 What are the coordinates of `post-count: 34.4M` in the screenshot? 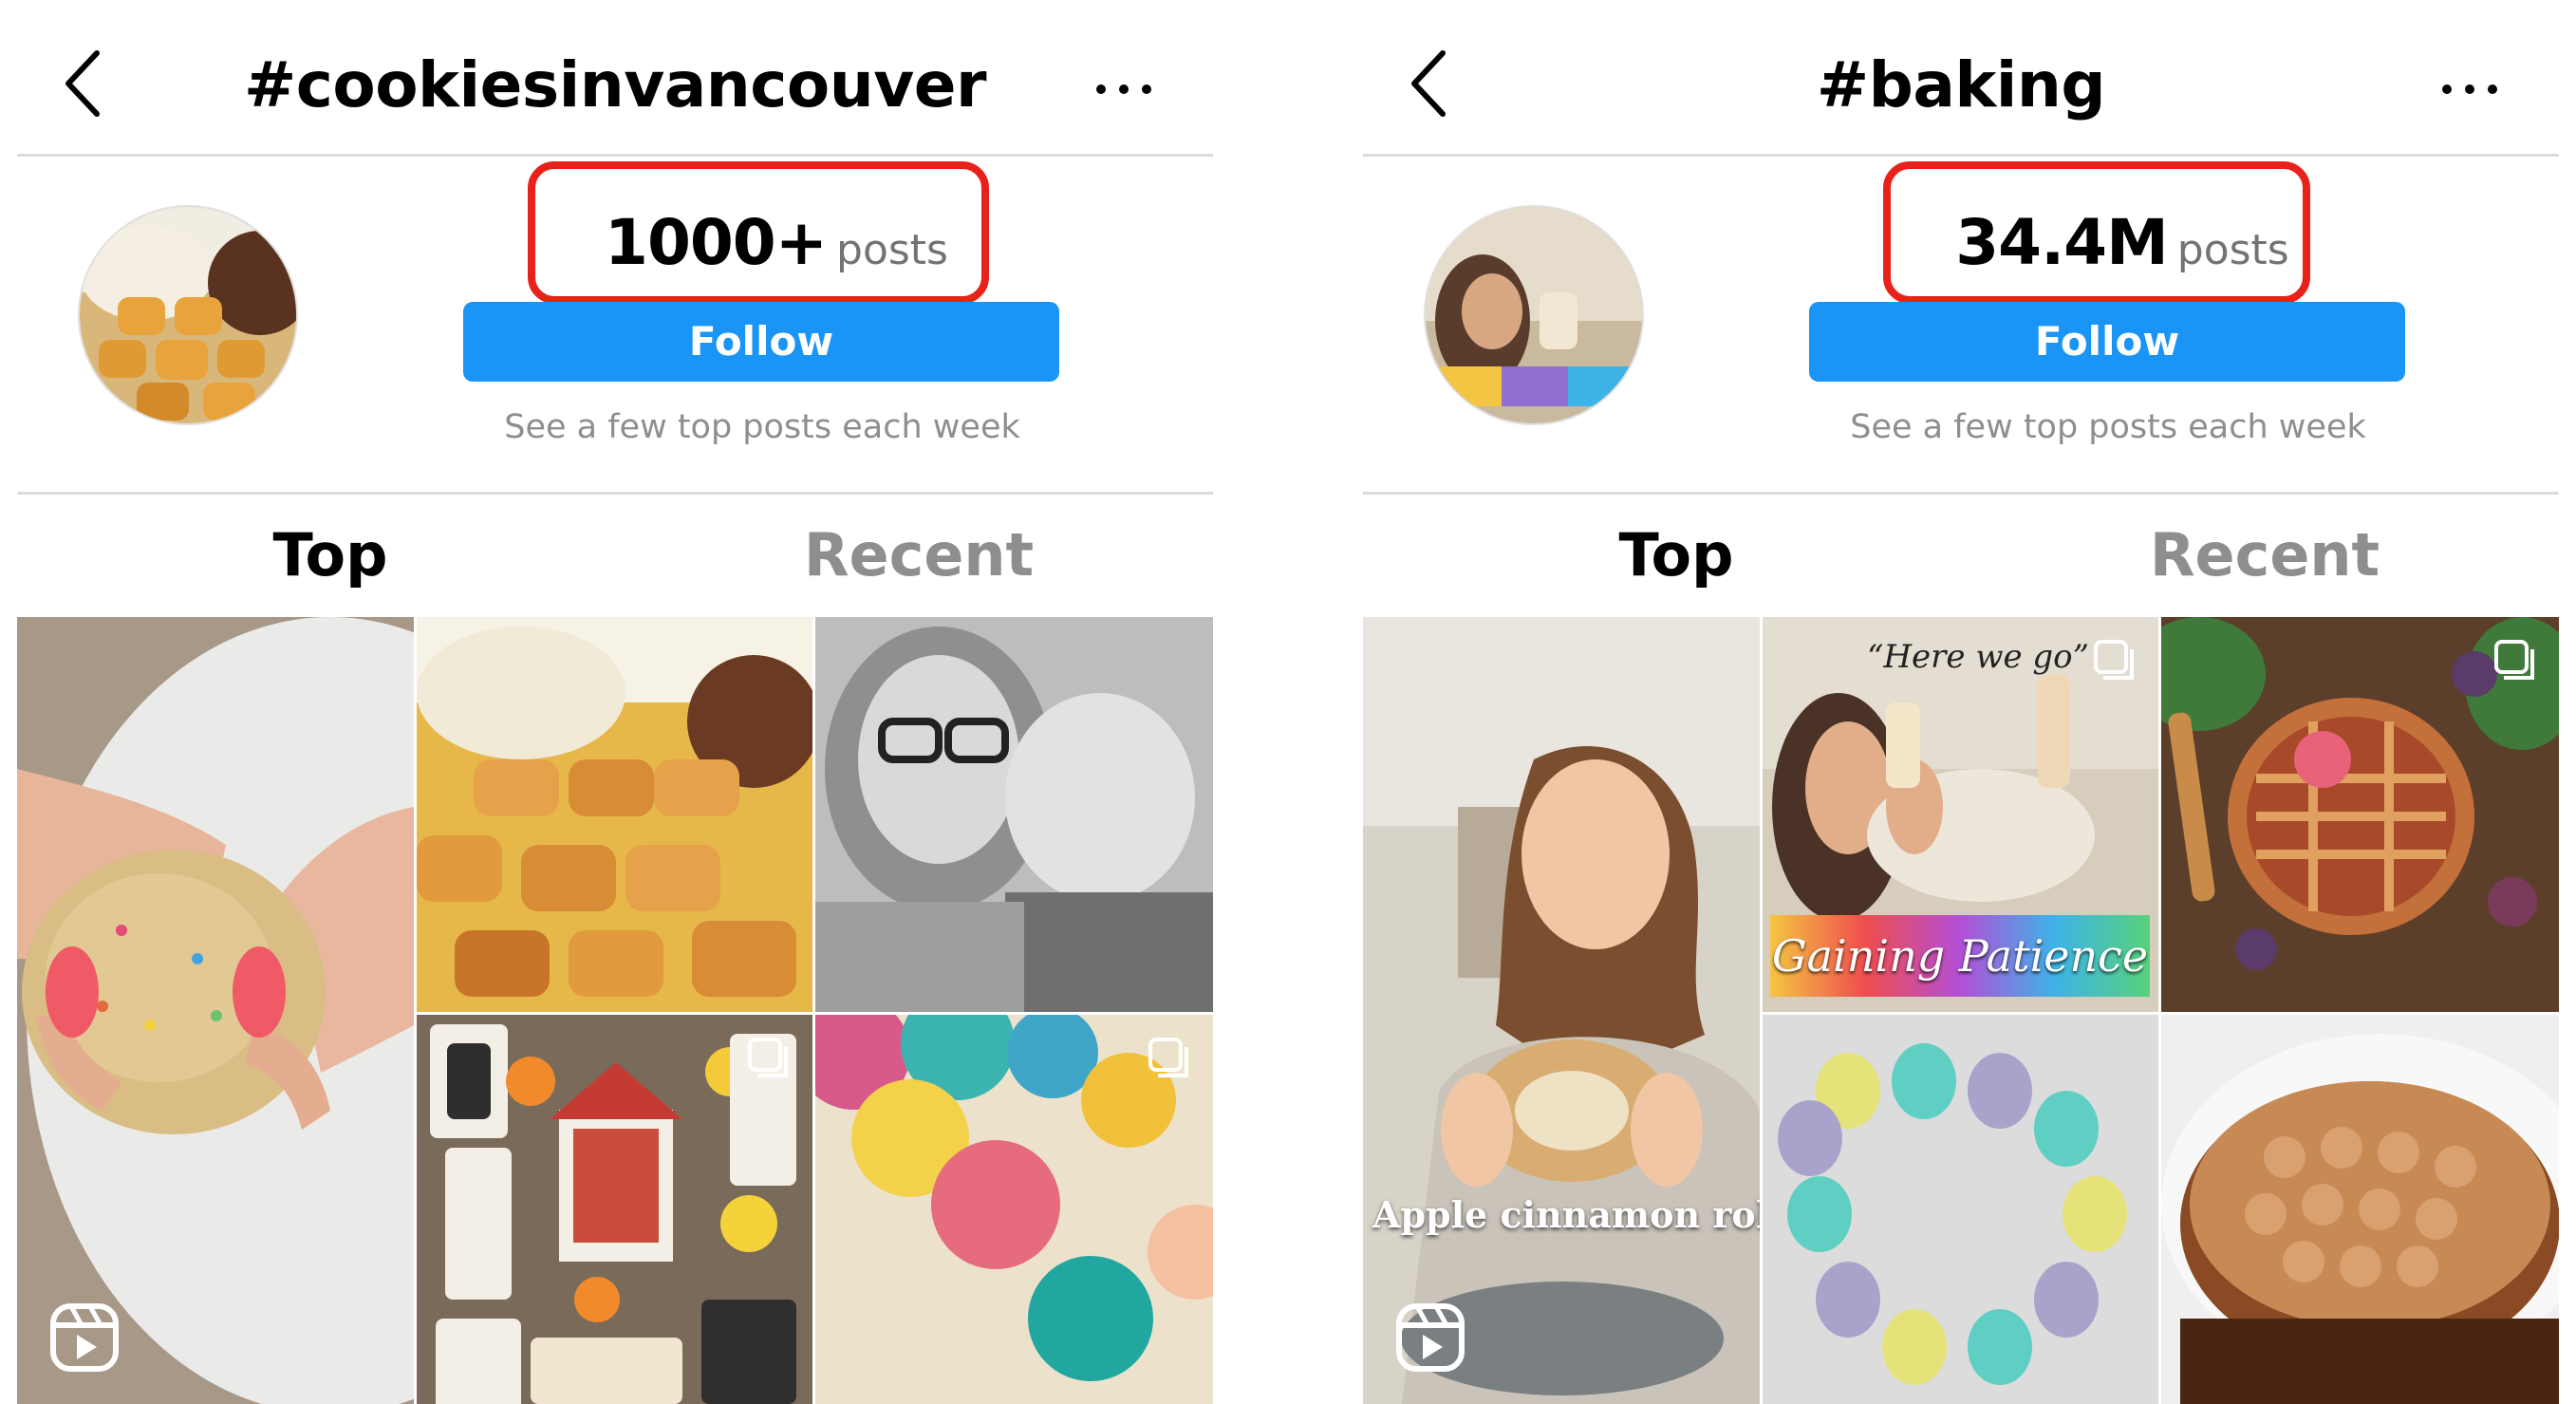 It's located at (2062, 243).